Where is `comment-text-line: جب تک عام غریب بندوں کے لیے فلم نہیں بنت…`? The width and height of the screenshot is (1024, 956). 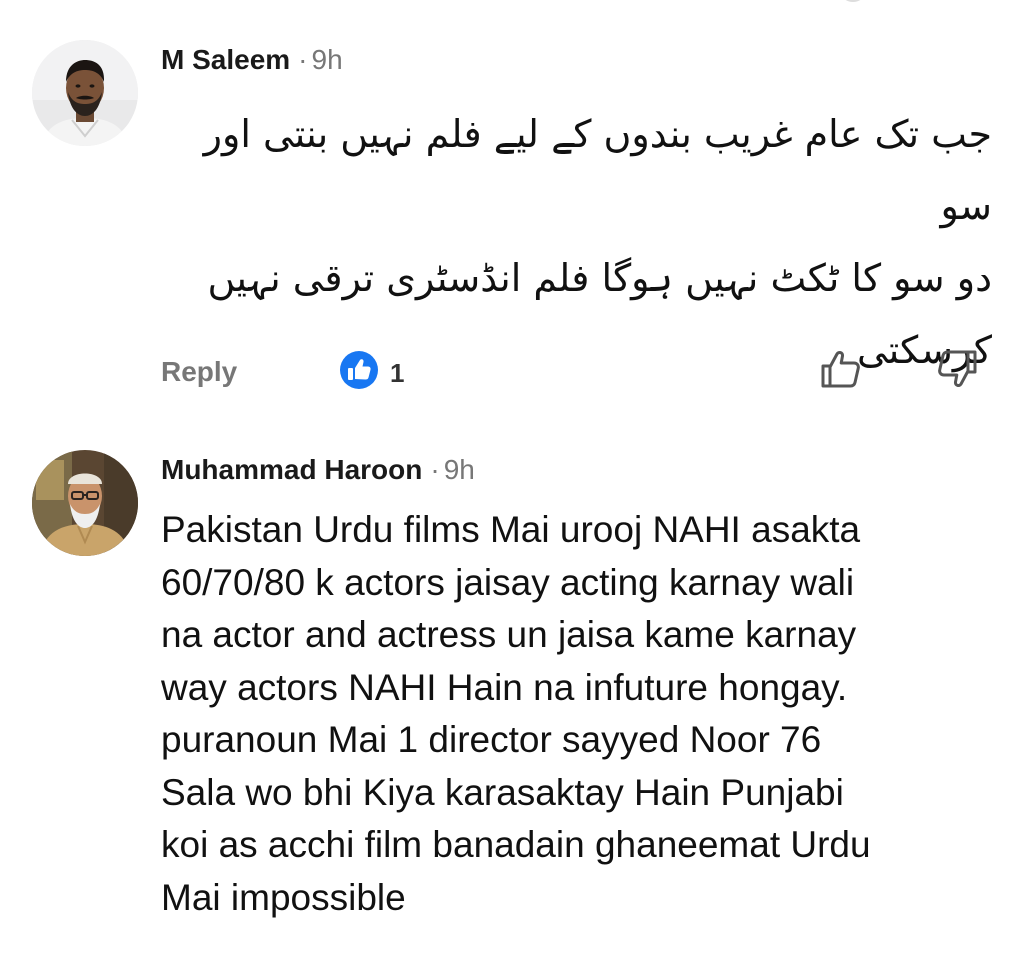
comment-text-line: جب تک عام غریب بندوں کے لیے فلم نہیں بنت… is located at coordinates (597, 170).